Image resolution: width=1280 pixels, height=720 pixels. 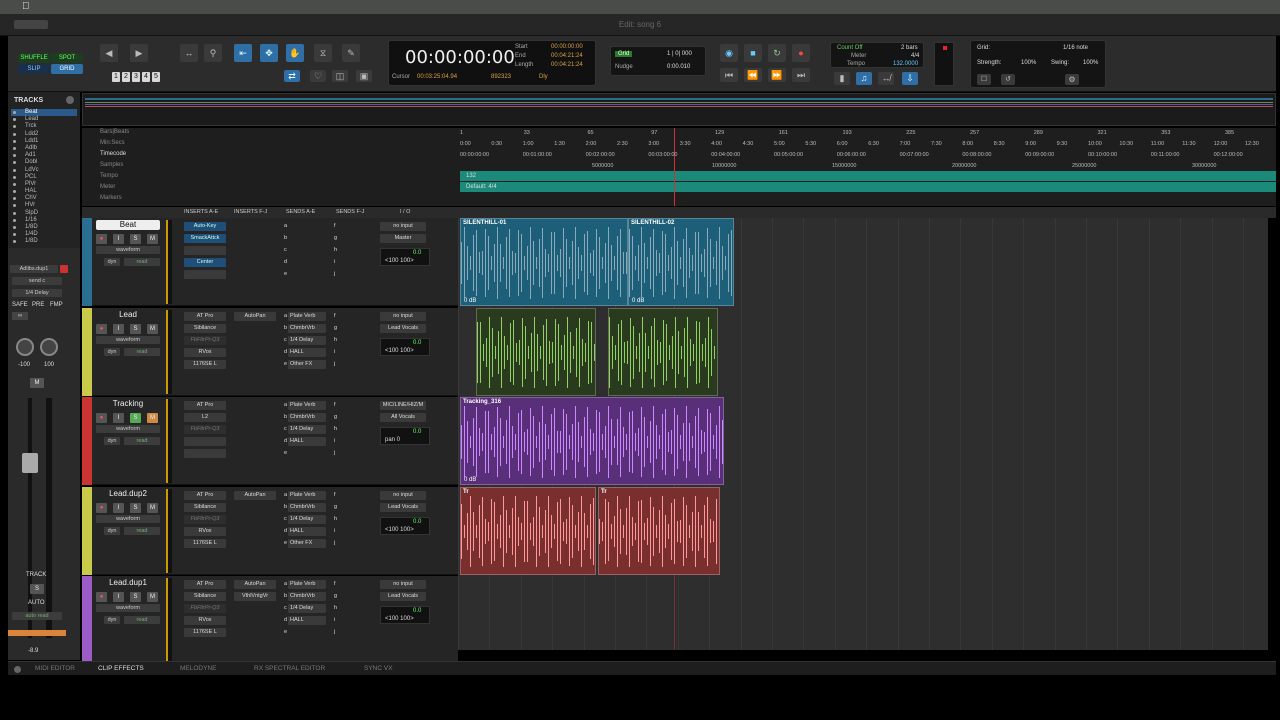 What do you see at coordinates (20, 305) in the screenshot?
I see `safe-button: SAFE` at bounding box center [20, 305].